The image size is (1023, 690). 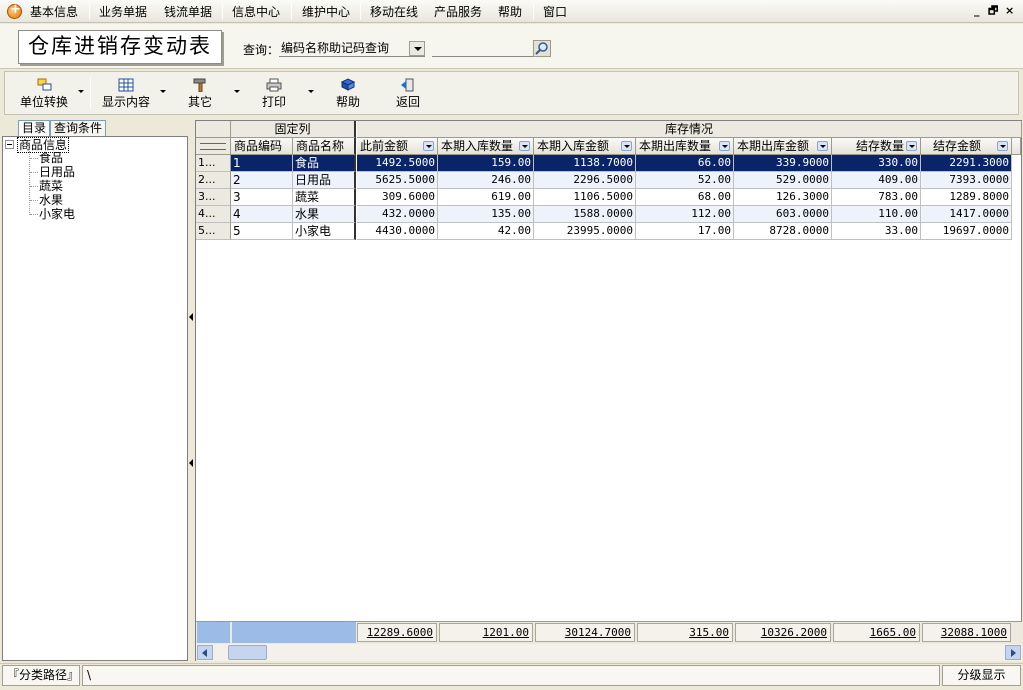 I want to click on col-header-filler, so click(x=1016, y=146).